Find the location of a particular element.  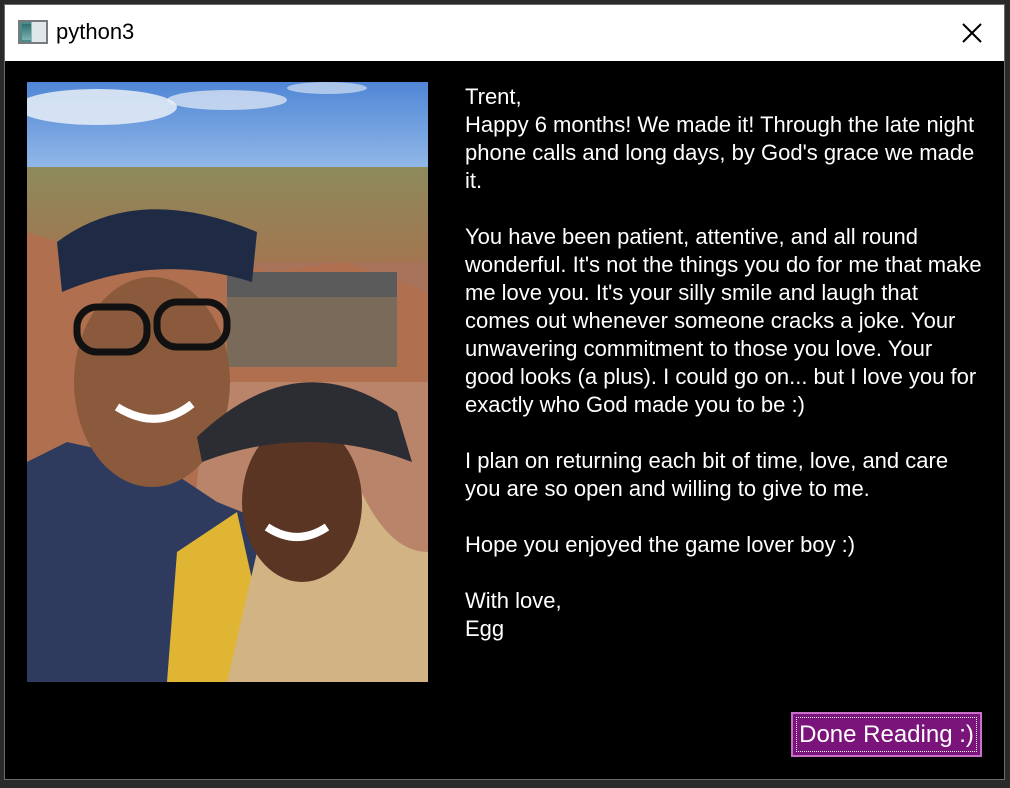

window-title: python3 is located at coordinates (95, 31).